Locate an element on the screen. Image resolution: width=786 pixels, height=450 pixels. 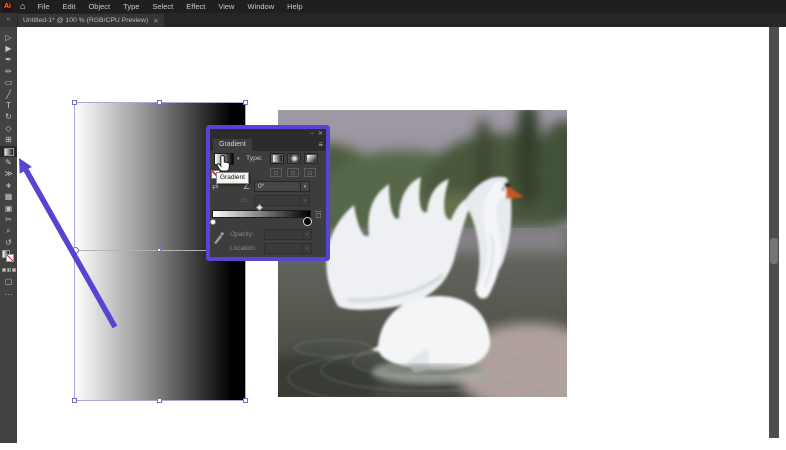
pen-tool: ✒ is located at coordinates (8, 60).